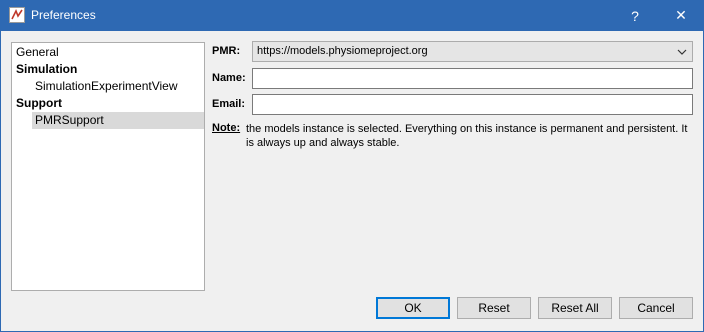 Image resolution: width=704 pixels, height=332 pixels. Describe the element at coordinates (110, 103) in the screenshot. I see `tree-item-support: Support` at that location.